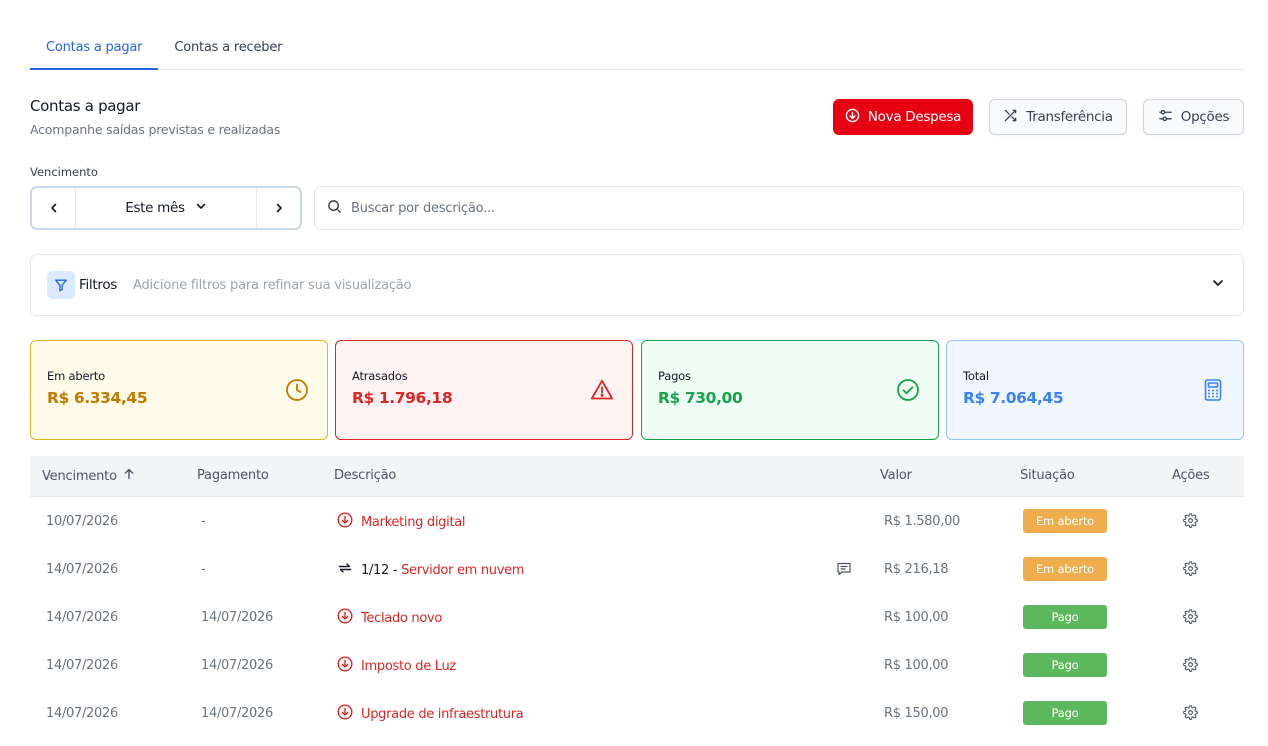  Describe the element at coordinates (909, 391) in the screenshot. I see `check-circle-icon` at that location.